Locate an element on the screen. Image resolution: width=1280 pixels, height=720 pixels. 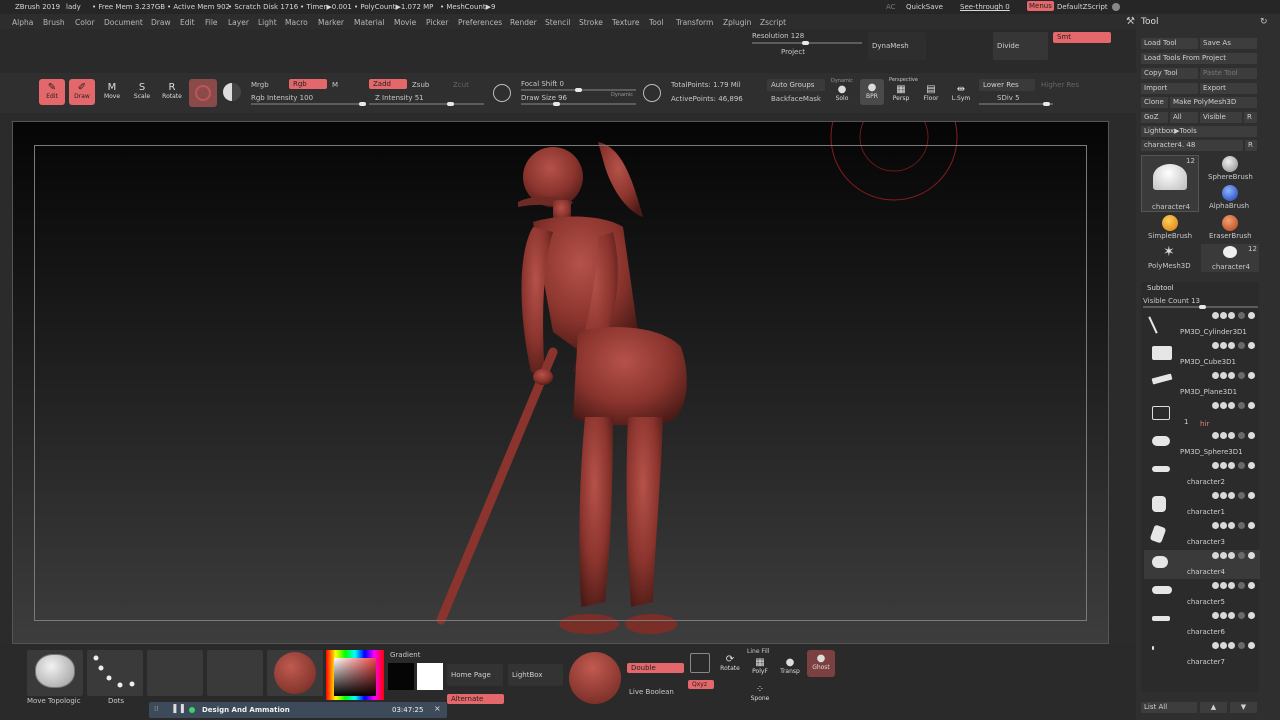
character4-slot: 12 character4 is located at coordinates (1230, 258).